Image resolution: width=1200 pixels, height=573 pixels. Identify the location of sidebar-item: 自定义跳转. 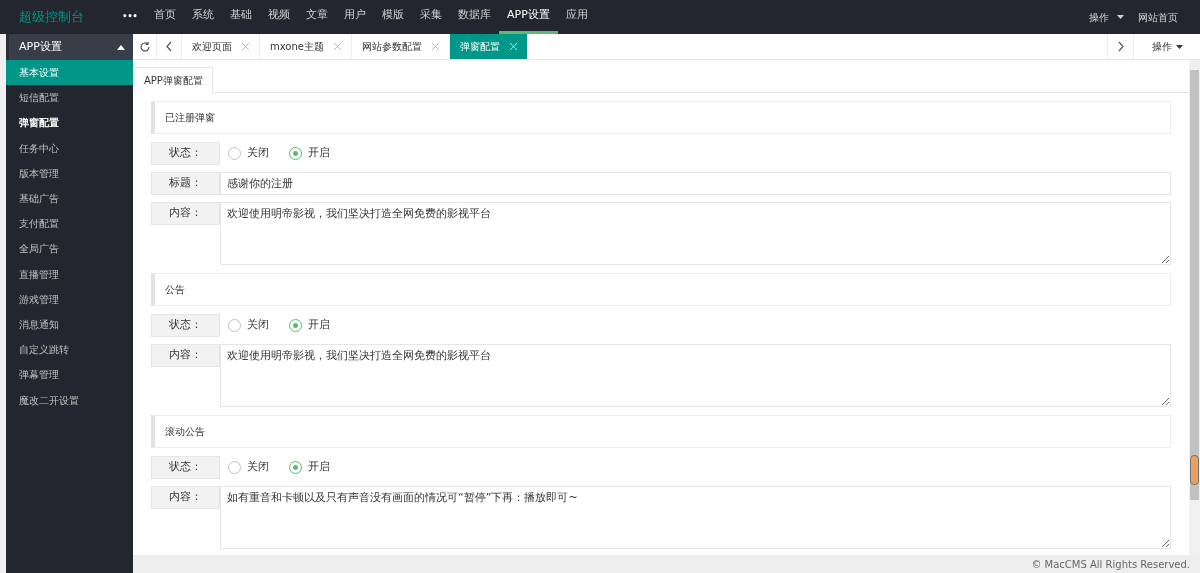
(69, 350).